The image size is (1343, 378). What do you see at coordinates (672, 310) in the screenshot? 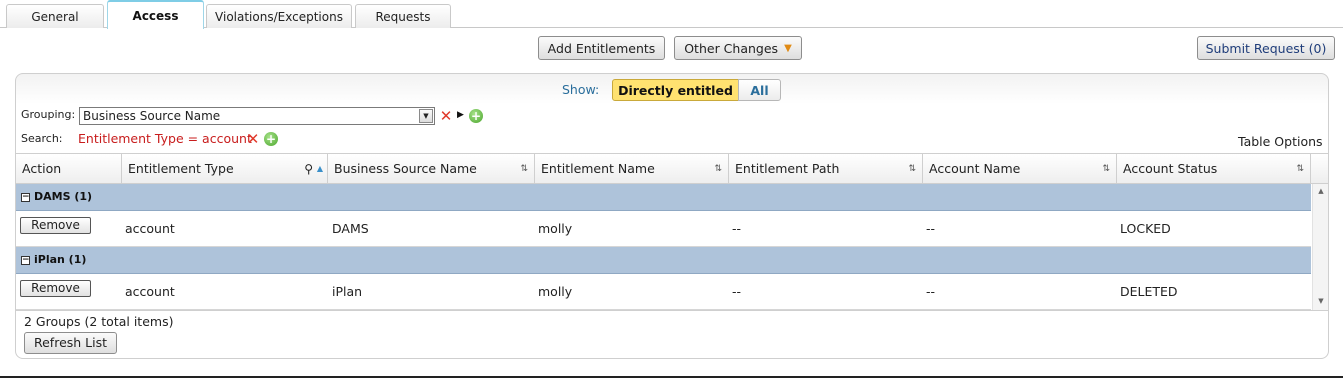
I see `divider` at bounding box center [672, 310].